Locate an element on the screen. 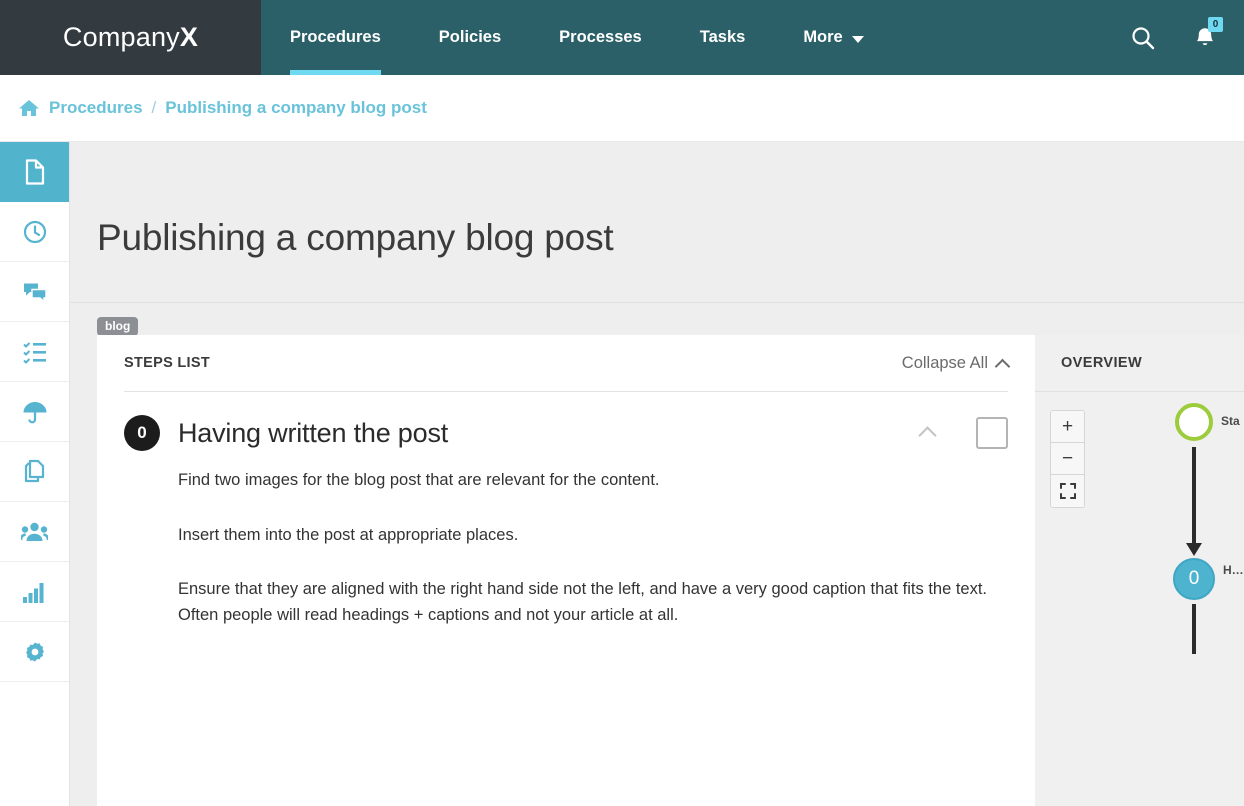 The height and width of the screenshot is (806, 1244). step-checkbox is located at coordinates (992, 433).